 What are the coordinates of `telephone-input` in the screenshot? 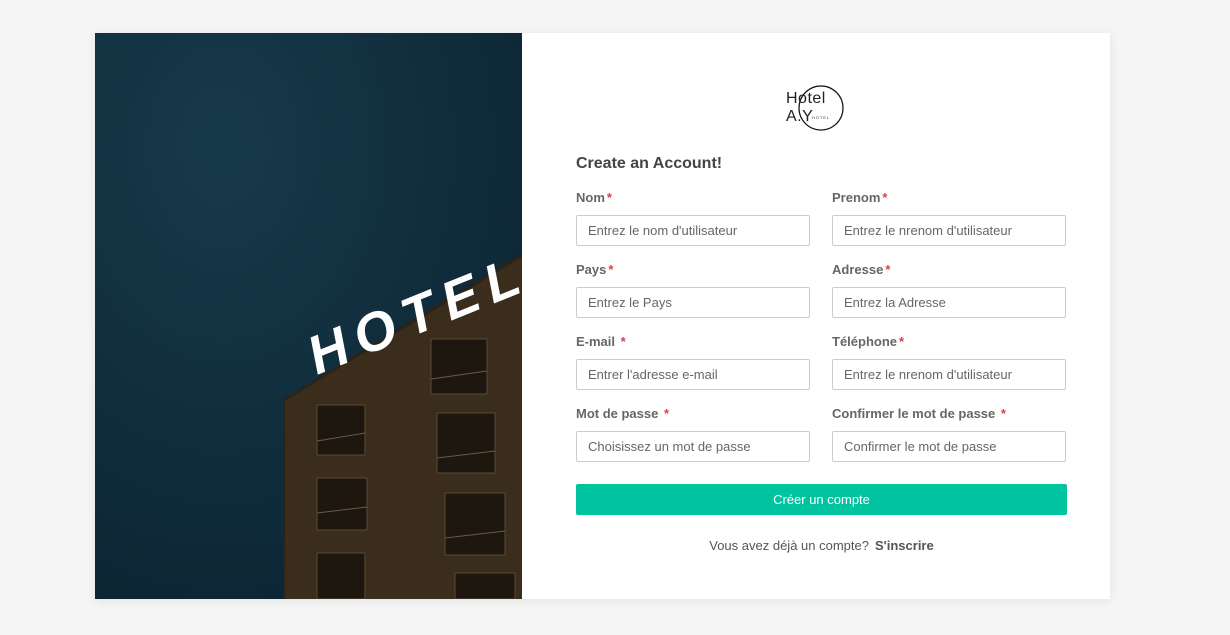 It's located at (949, 374).